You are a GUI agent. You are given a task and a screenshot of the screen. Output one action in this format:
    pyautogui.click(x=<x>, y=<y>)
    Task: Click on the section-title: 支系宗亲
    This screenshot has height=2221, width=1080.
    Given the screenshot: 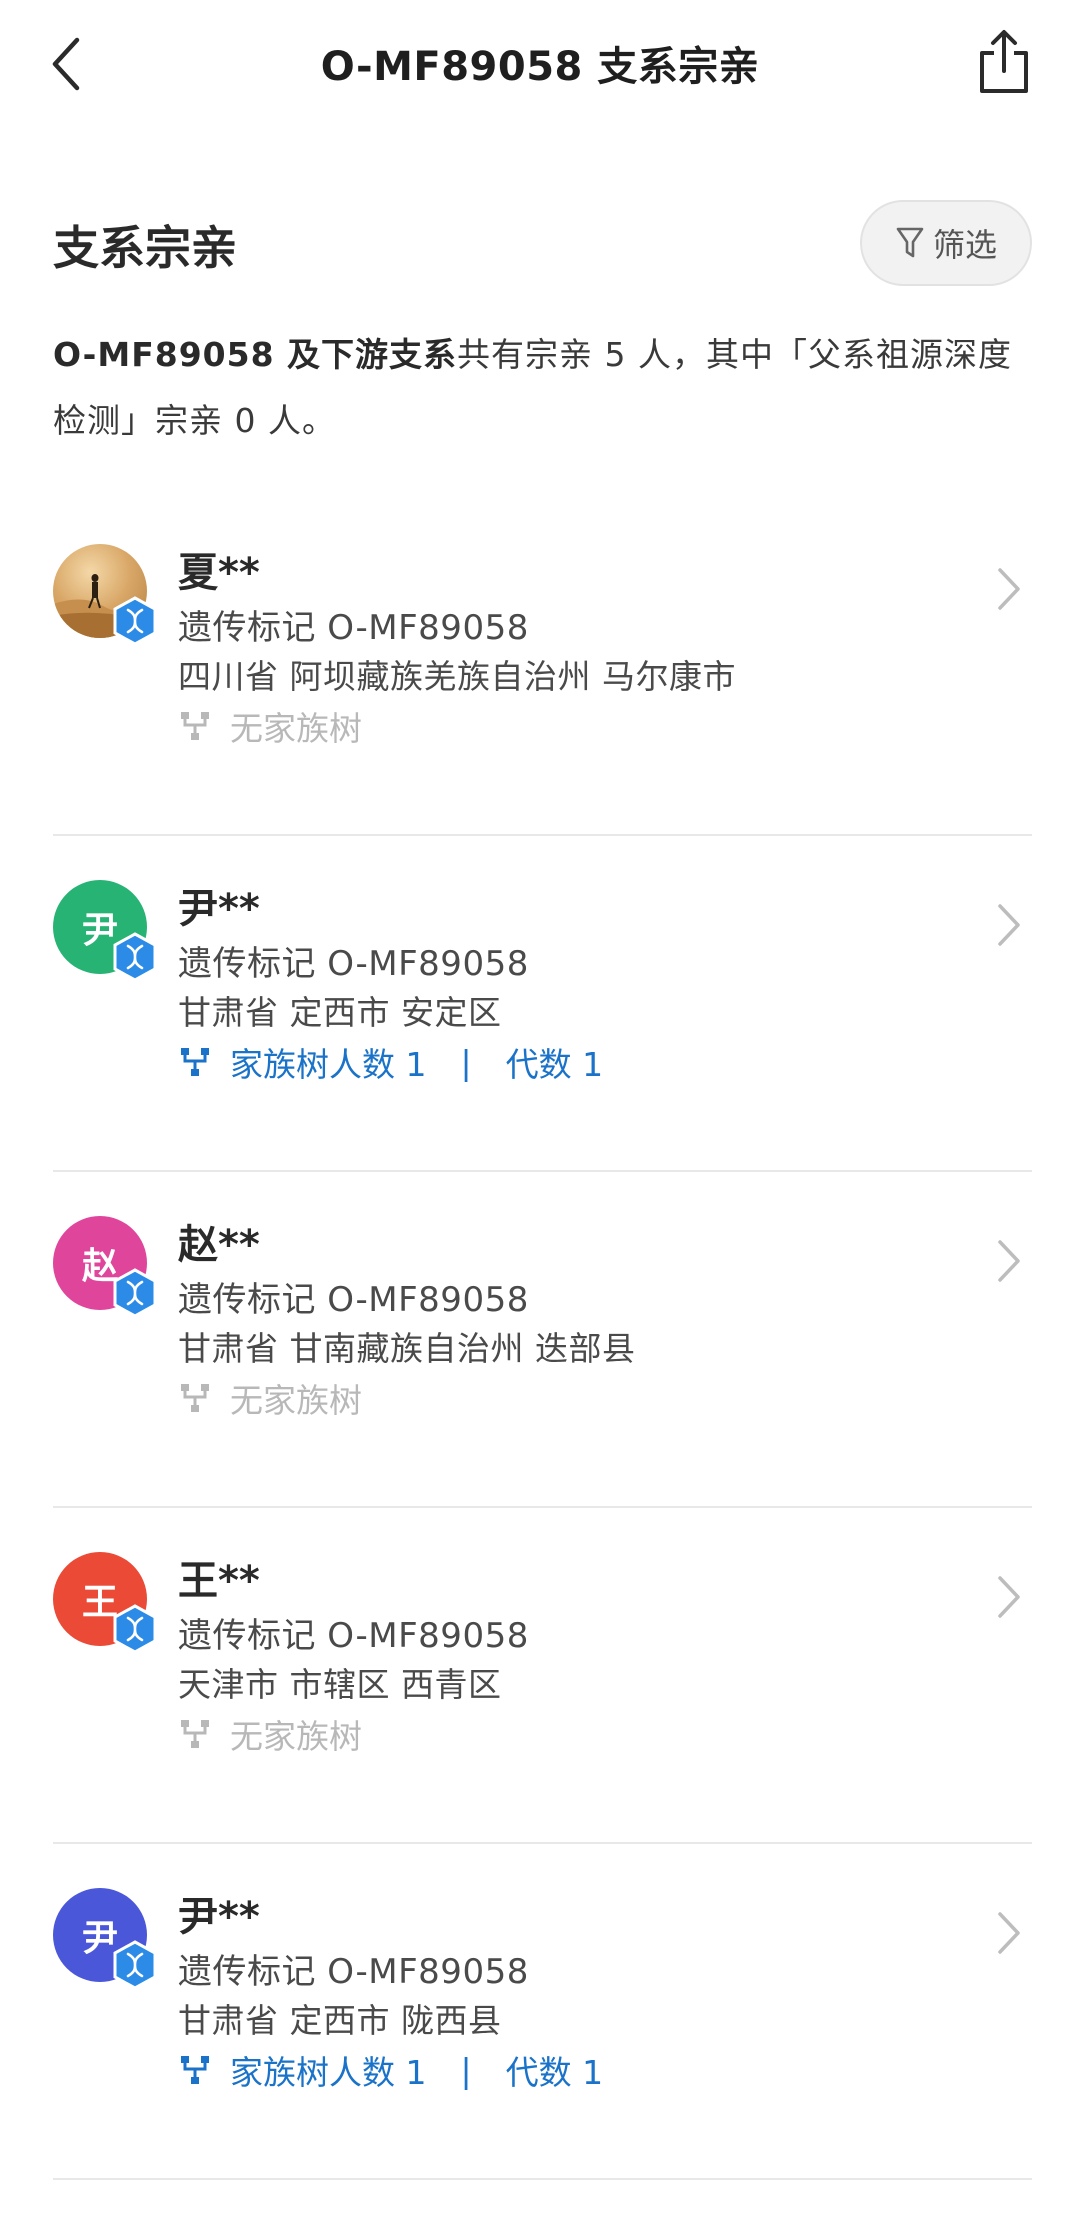 What is the action you would take?
    pyautogui.click(x=145, y=248)
    